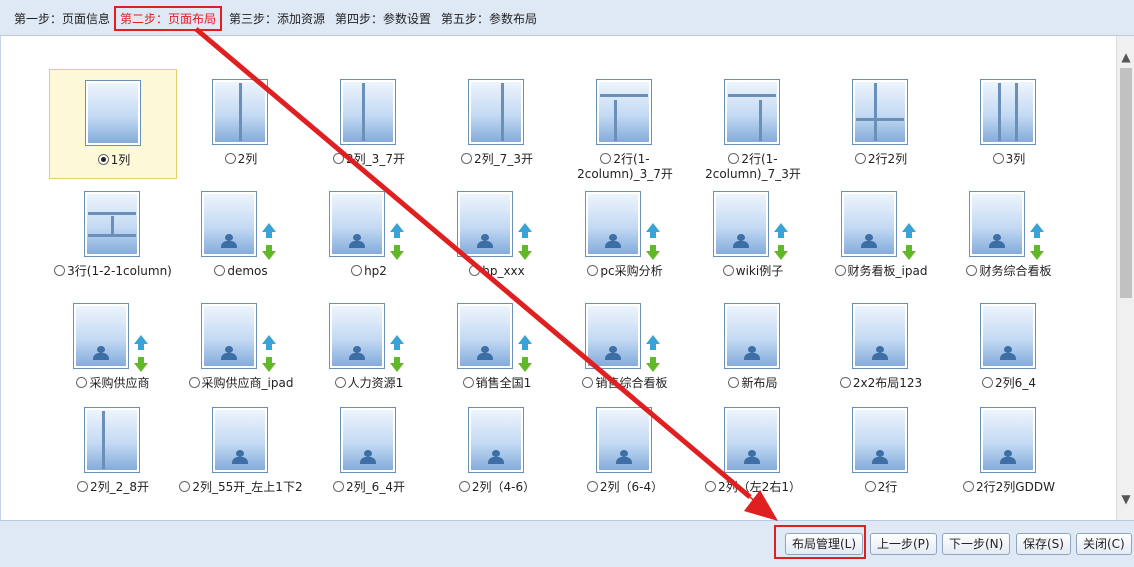 The width and height of the screenshot is (1134, 567). What do you see at coordinates (241, 271) in the screenshot?
I see `layout-option: demos` at bounding box center [241, 271].